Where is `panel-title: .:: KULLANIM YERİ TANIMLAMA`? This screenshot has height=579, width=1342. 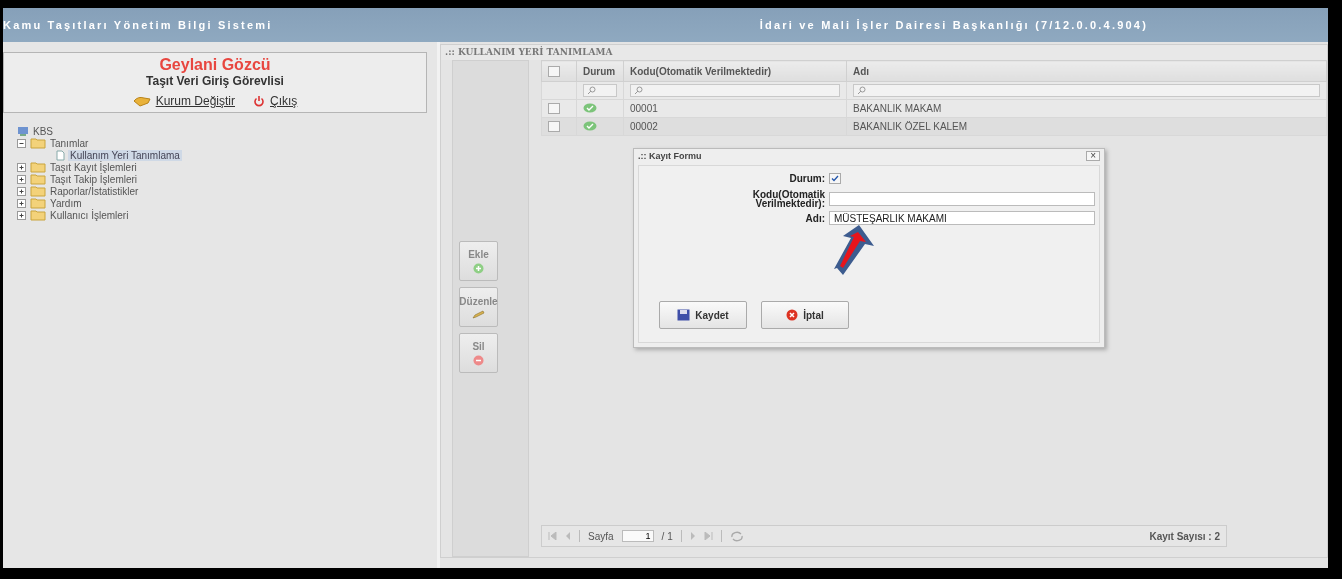
panel-title: .:: KULLANIM YERİ TANIMLAMA is located at coordinates (884, 52).